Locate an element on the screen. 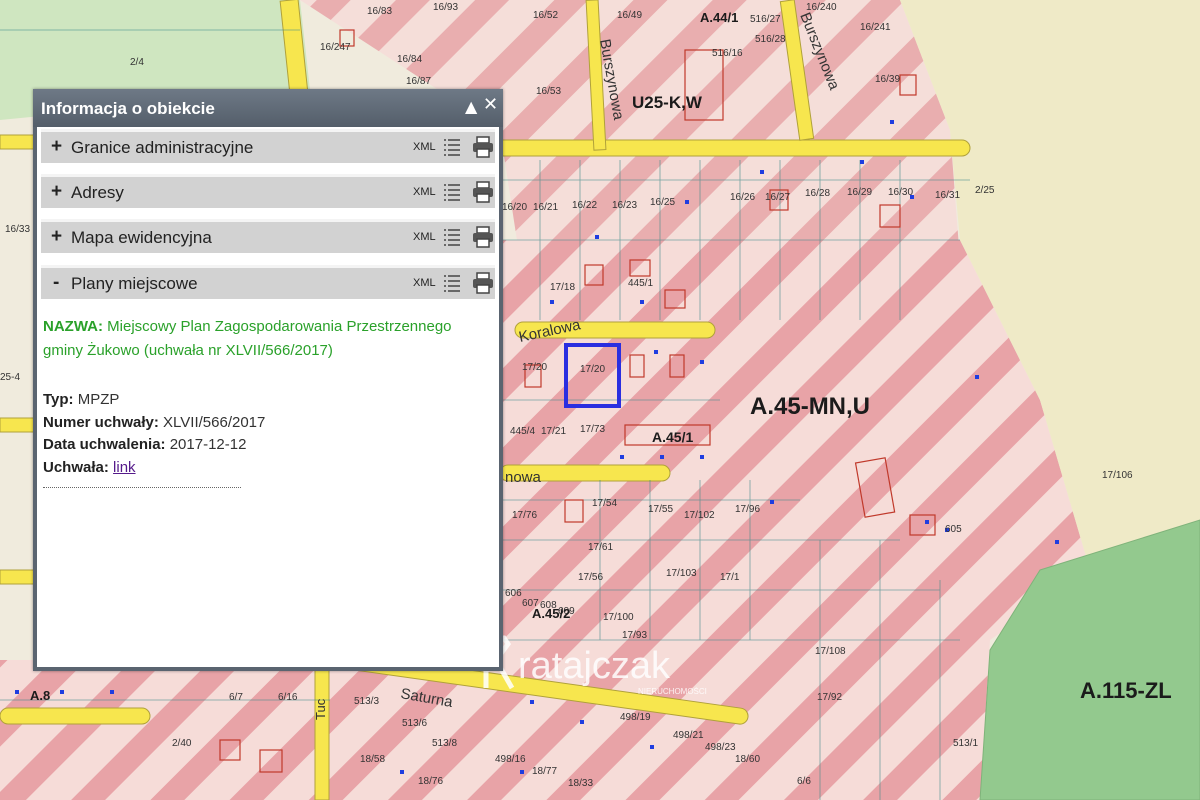 This screenshot has height=800, width=1200. svg-text: 16/33 is located at coordinates (17, 229).